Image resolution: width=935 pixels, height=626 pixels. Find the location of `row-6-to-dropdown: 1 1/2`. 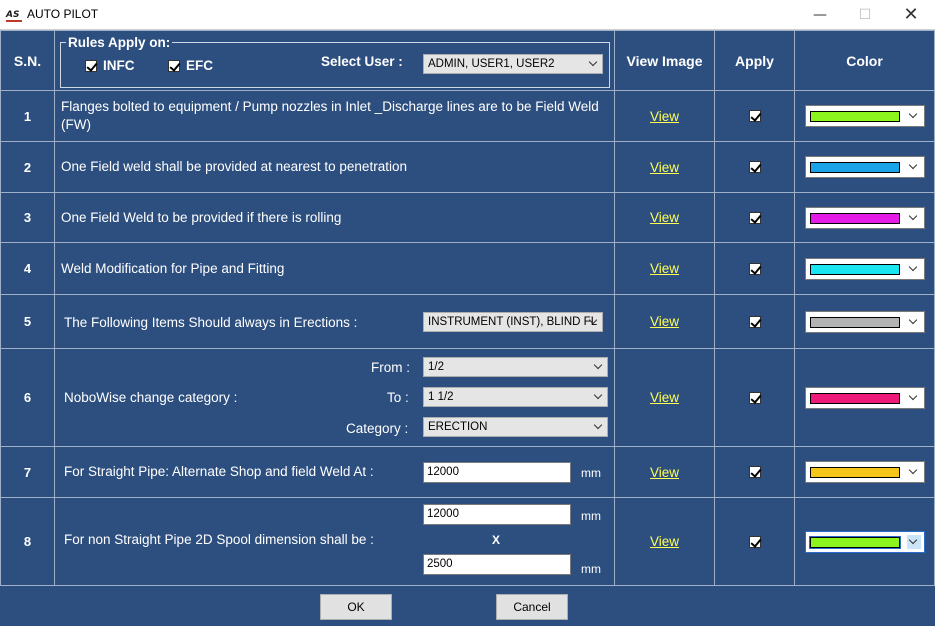

row-6-to-dropdown: 1 1/2 is located at coordinates (515, 397).